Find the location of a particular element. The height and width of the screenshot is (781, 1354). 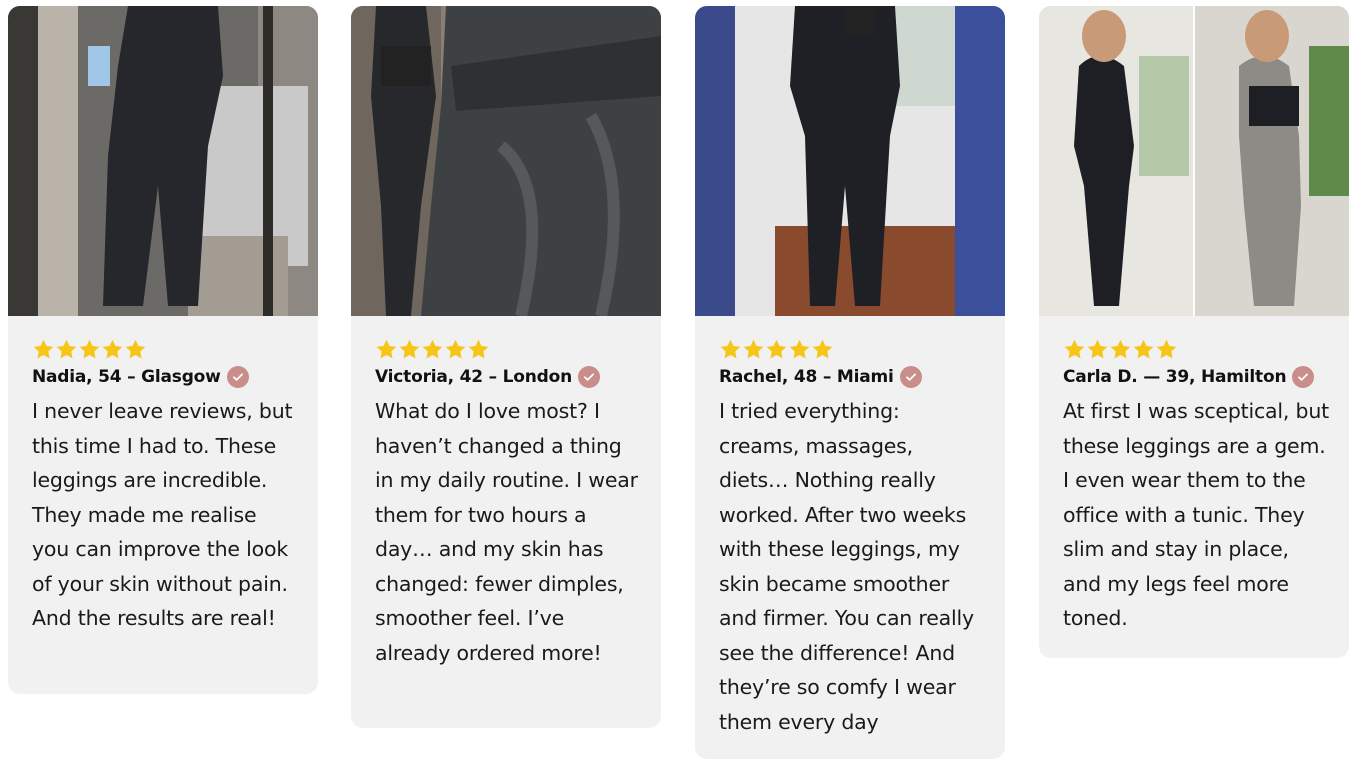

reviewer-name: Nadia, 54 – Glasgow is located at coordinates (165, 377).